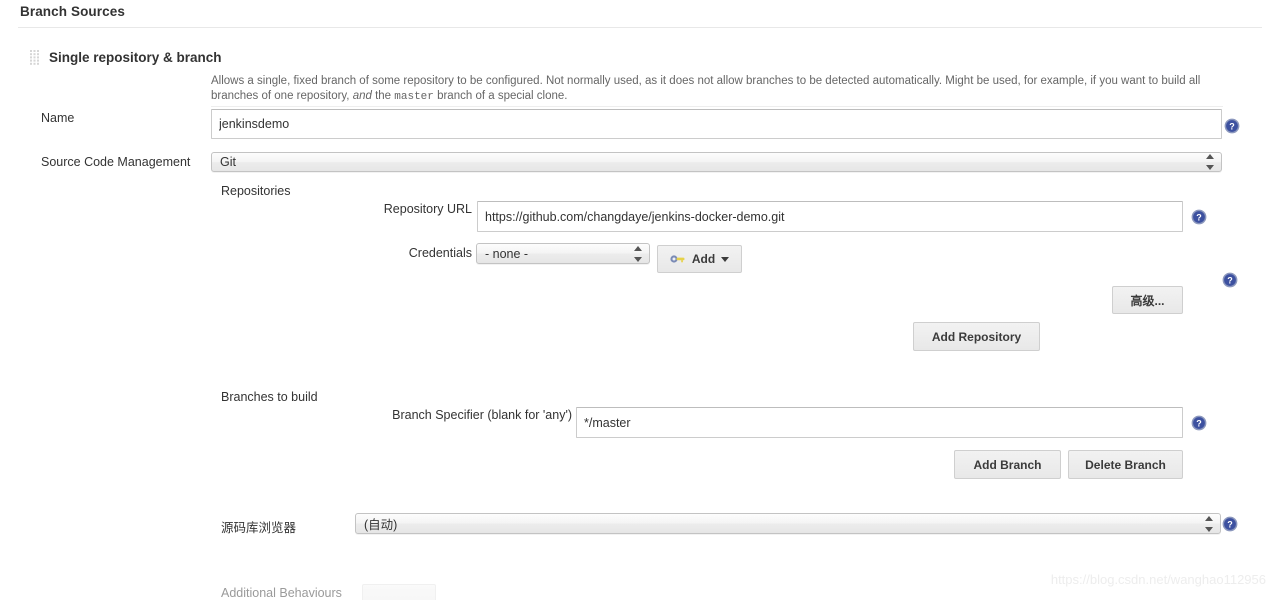  What do you see at coordinates (507, 253) in the screenshot?
I see `credentials-select-value: - none -` at bounding box center [507, 253].